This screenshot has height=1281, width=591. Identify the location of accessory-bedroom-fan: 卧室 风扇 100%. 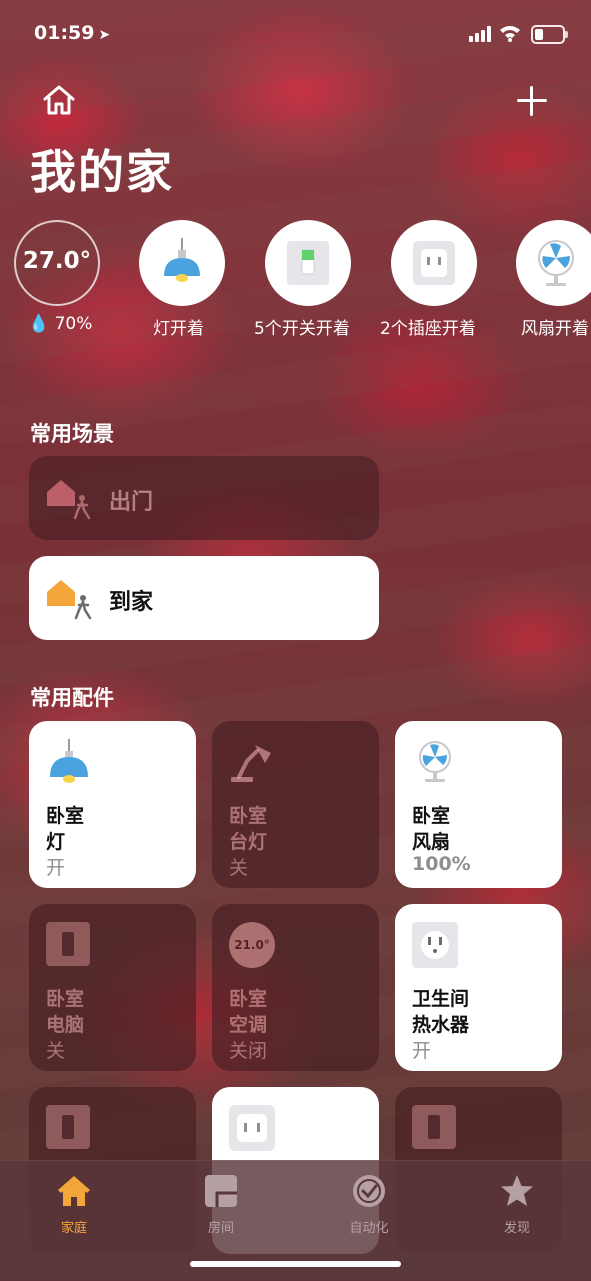
(478, 804).